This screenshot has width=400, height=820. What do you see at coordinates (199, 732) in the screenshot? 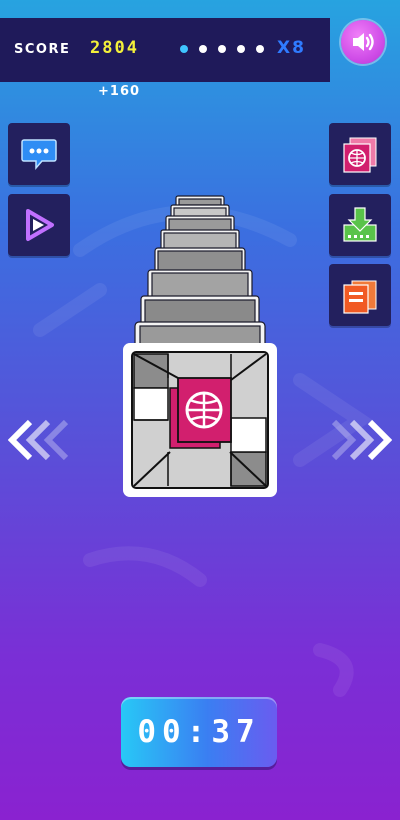
I see `countdown-timer: 00:37` at bounding box center [199, 732].